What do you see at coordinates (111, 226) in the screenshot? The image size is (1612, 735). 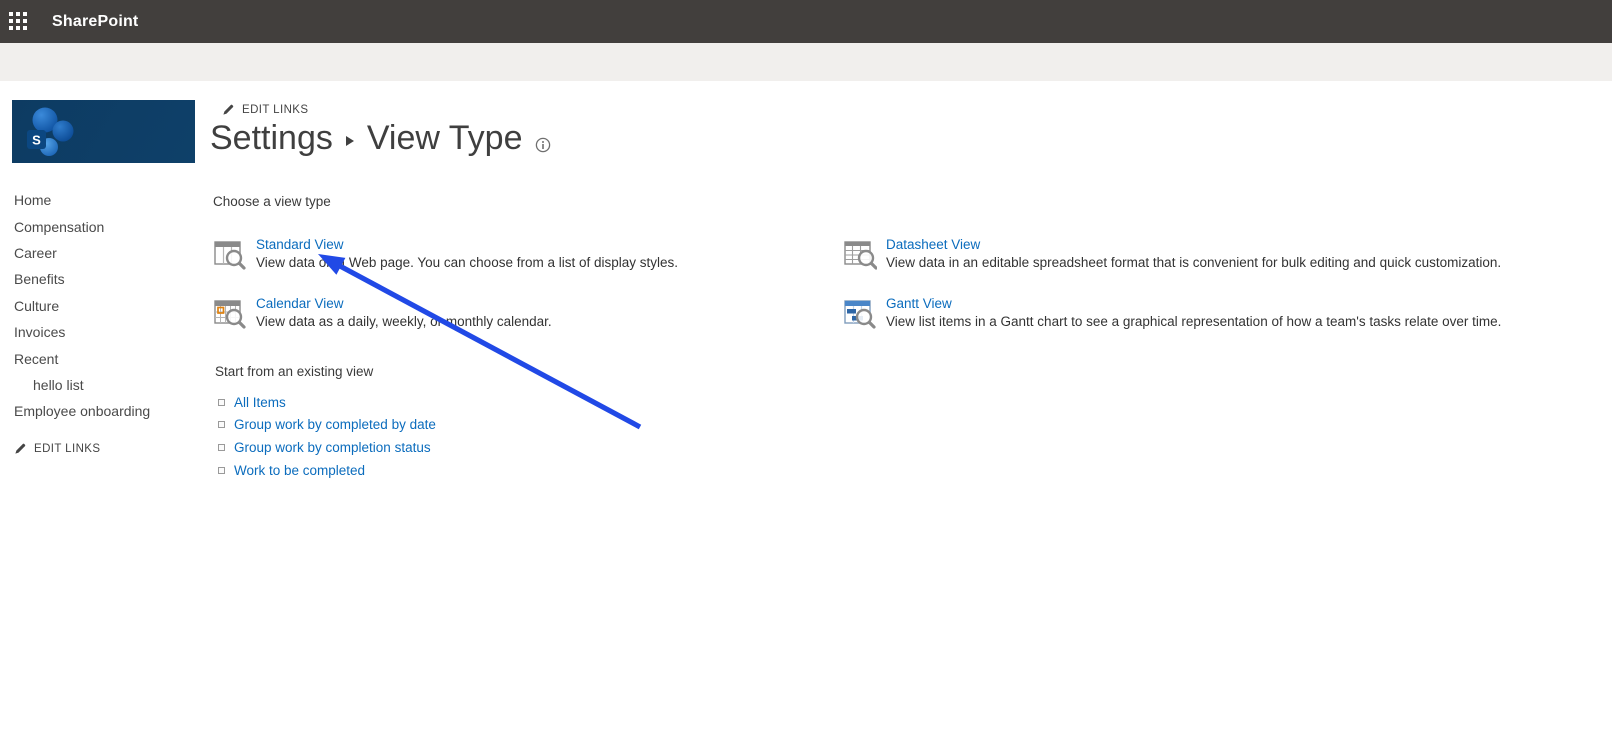 I see `sidebar-item-compensation: Compensation` at bounding box center [111, 226].